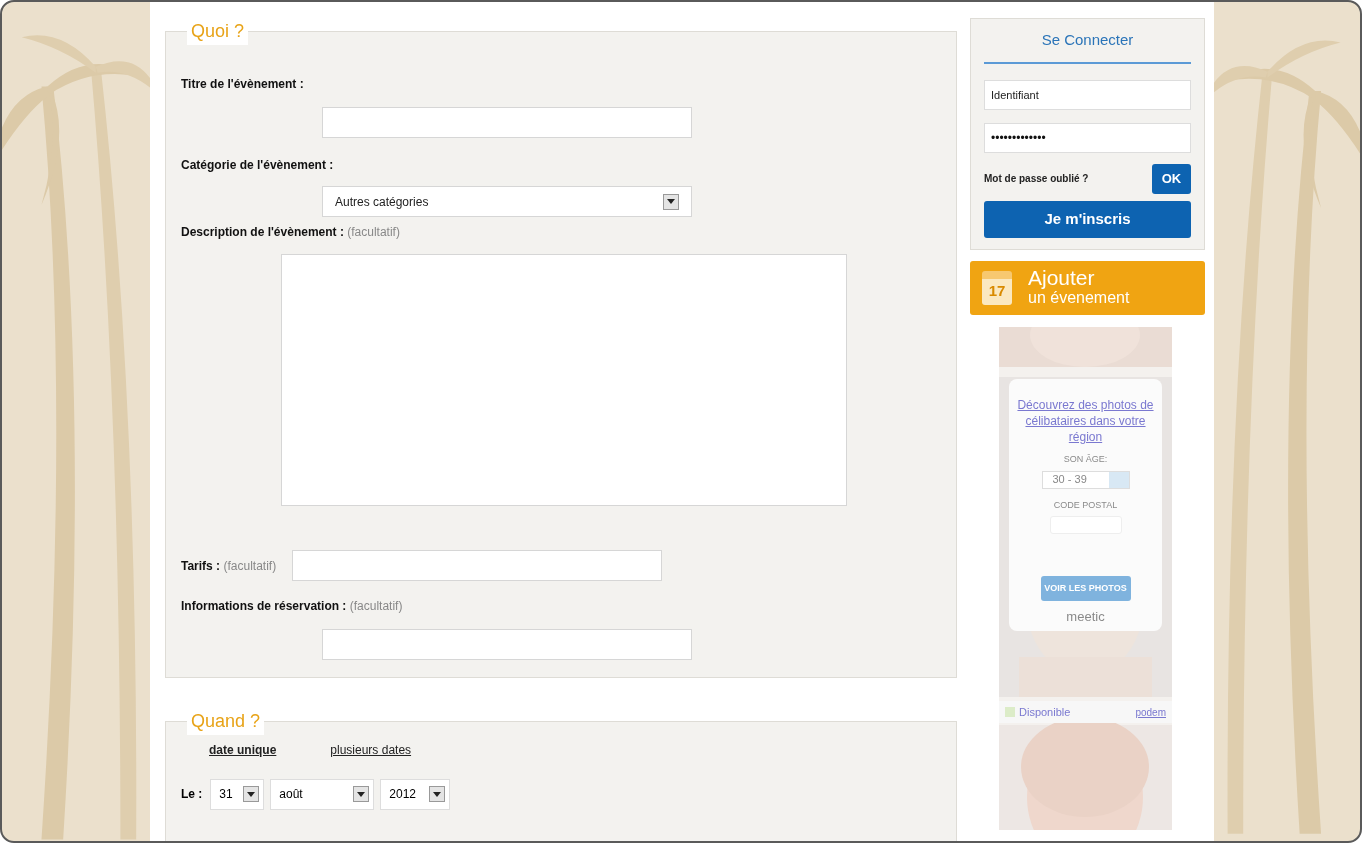  Describe the element at coordinates (257, 165) in the screenshot. I see `field-label: Catégorie de l'évènement :` at that location.